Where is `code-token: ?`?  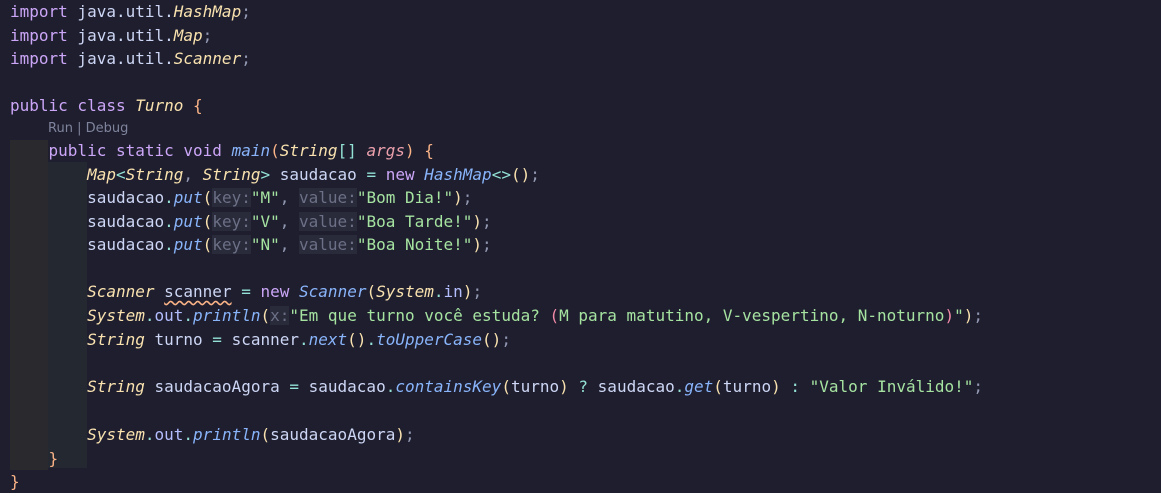 code-token: ? is located at coordinates (583, 386).